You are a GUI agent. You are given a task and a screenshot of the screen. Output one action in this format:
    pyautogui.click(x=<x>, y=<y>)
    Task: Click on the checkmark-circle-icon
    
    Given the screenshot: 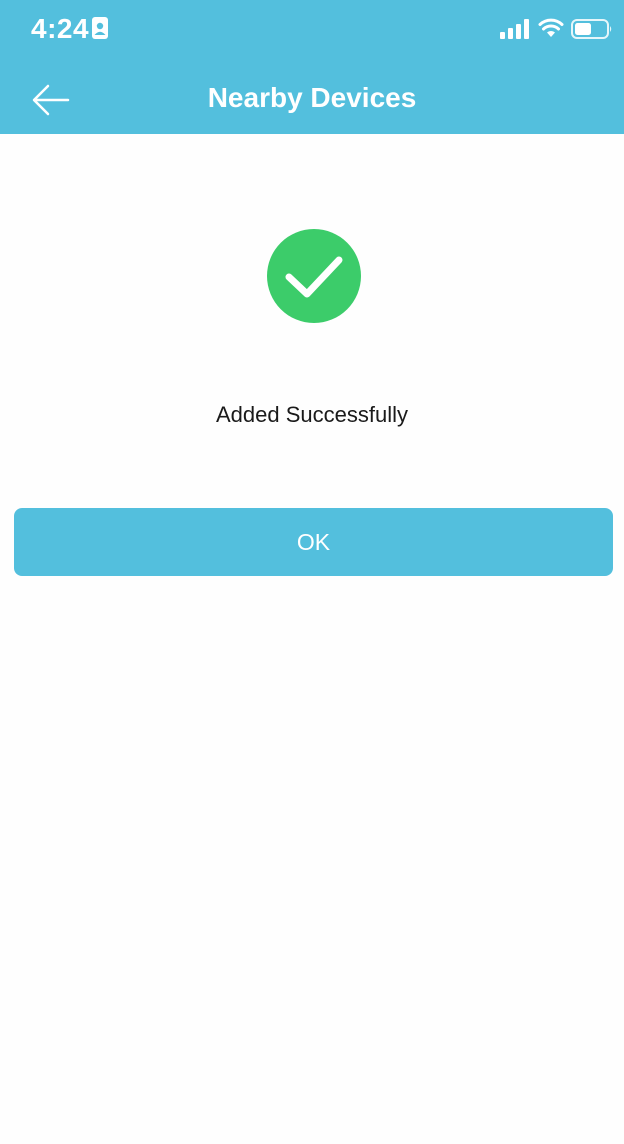 What is the action you would take?
    pyautogui.click(x=314, y=276)
    